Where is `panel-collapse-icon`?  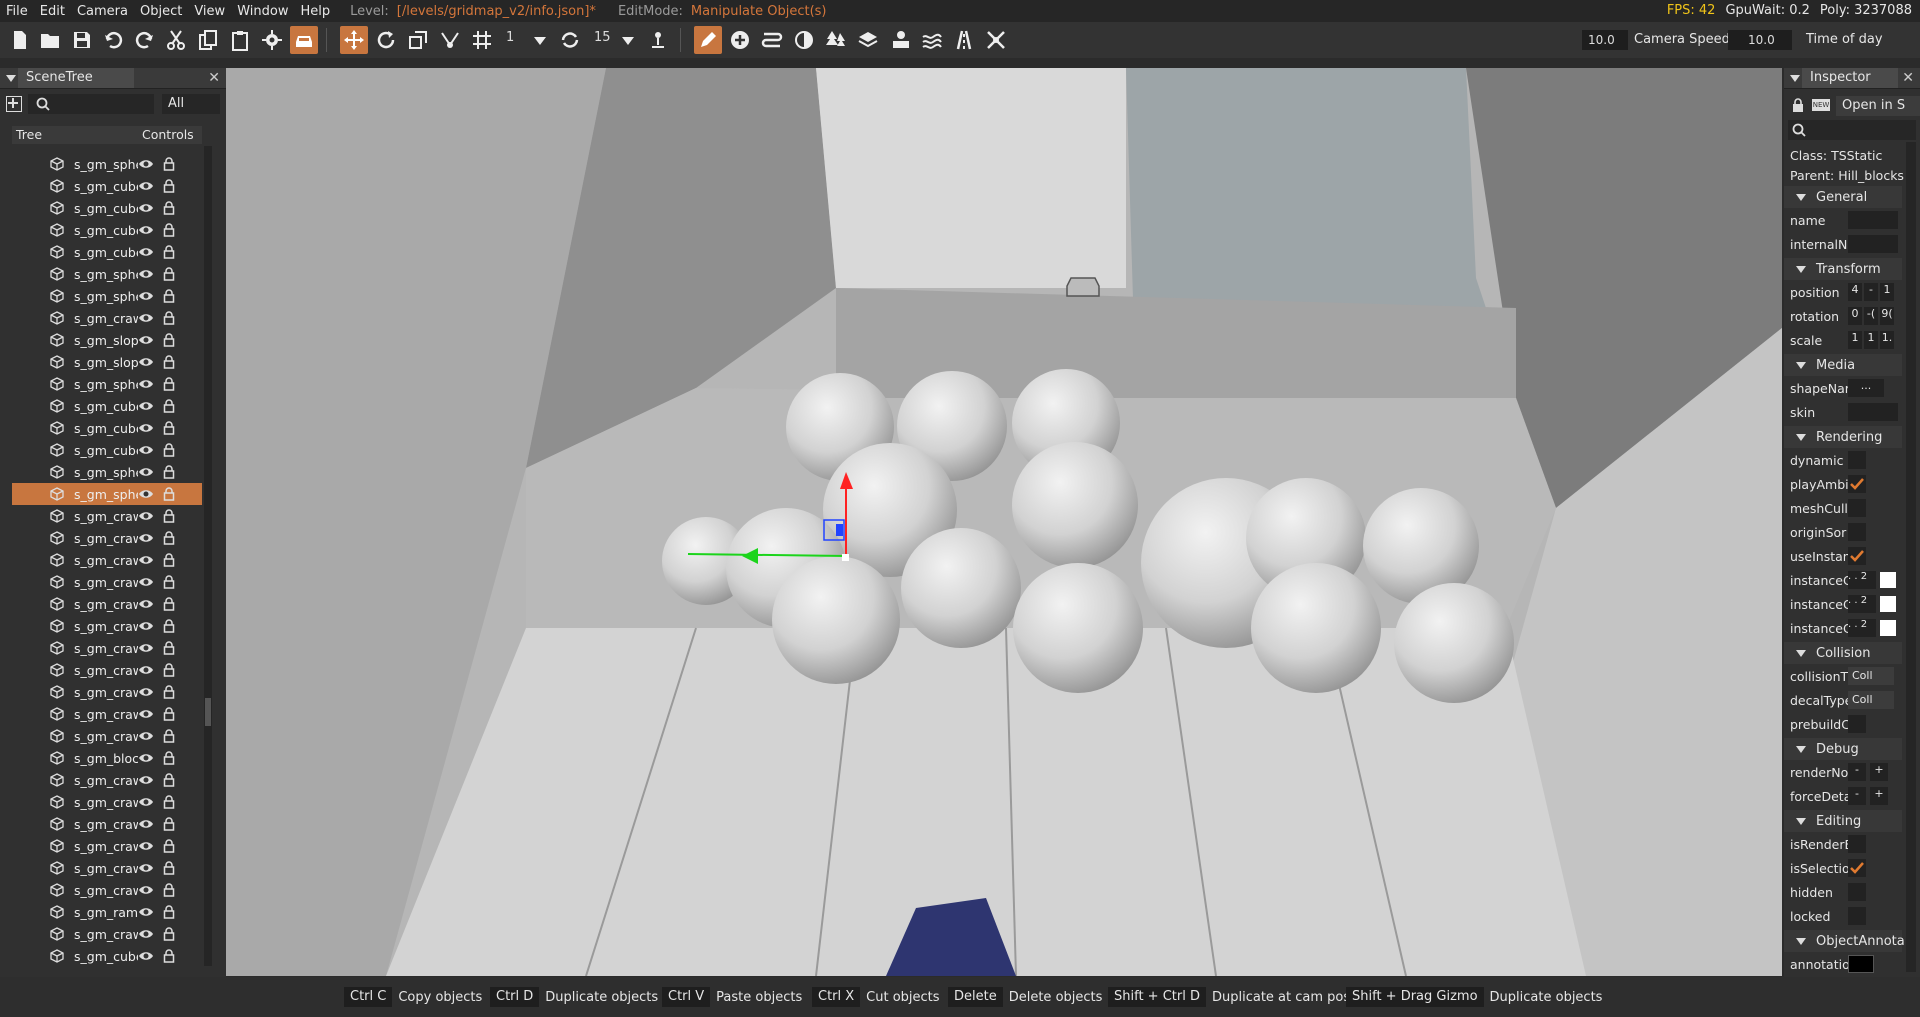
panel-collapse-icon is located at coordinates (11, 78).